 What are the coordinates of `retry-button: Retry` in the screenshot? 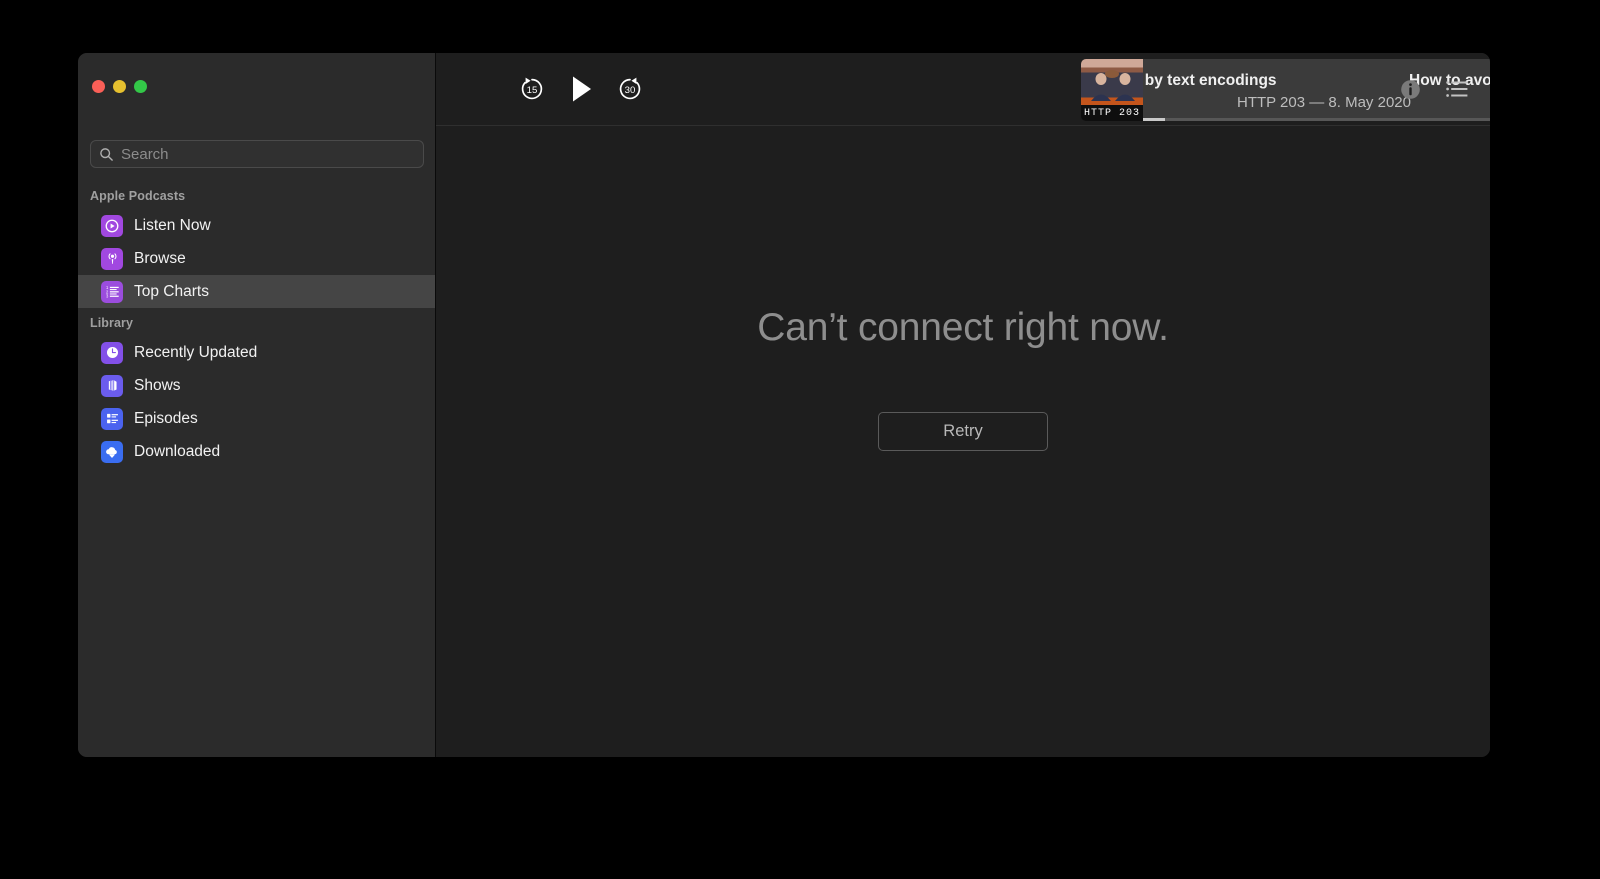 It's located at (963, 431).